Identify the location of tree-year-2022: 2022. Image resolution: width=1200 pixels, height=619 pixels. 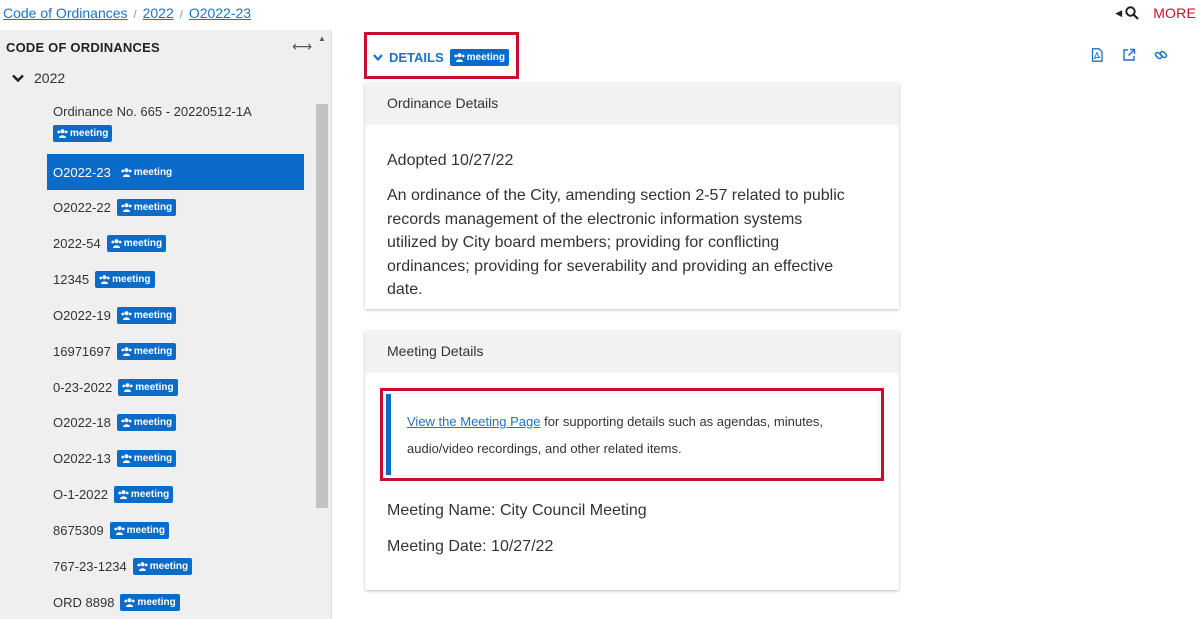
(38, 78).